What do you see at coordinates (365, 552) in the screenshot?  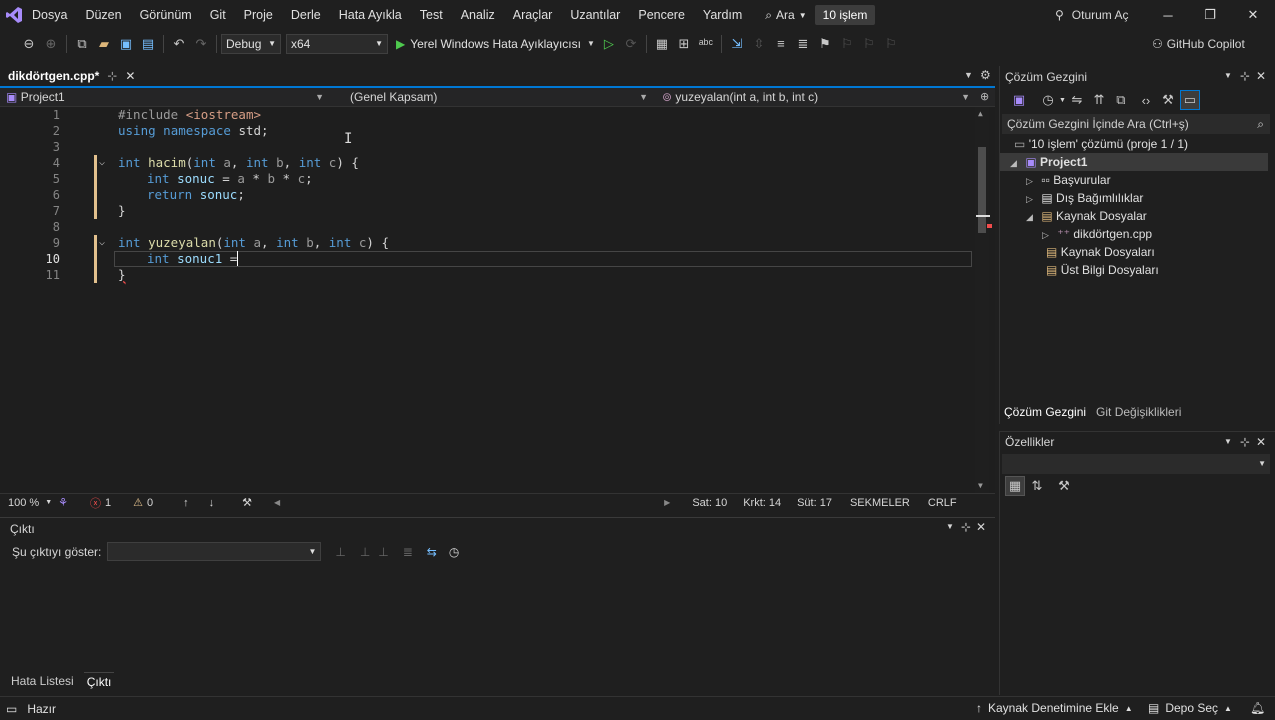 I see `prev-message-icon: ⊥` at bounding box center [365, 552].